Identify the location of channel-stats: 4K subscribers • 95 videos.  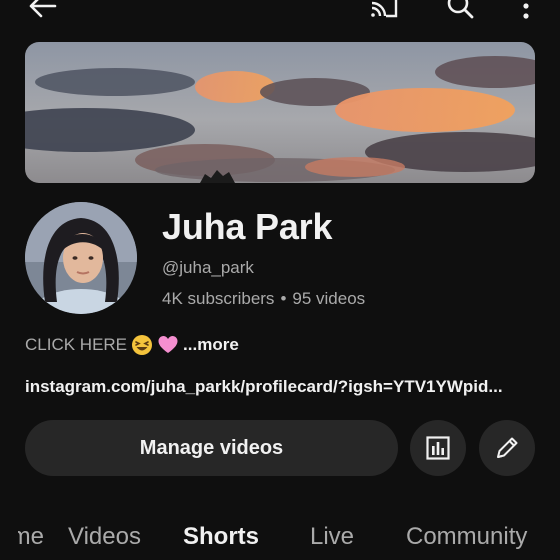
(263, 299).